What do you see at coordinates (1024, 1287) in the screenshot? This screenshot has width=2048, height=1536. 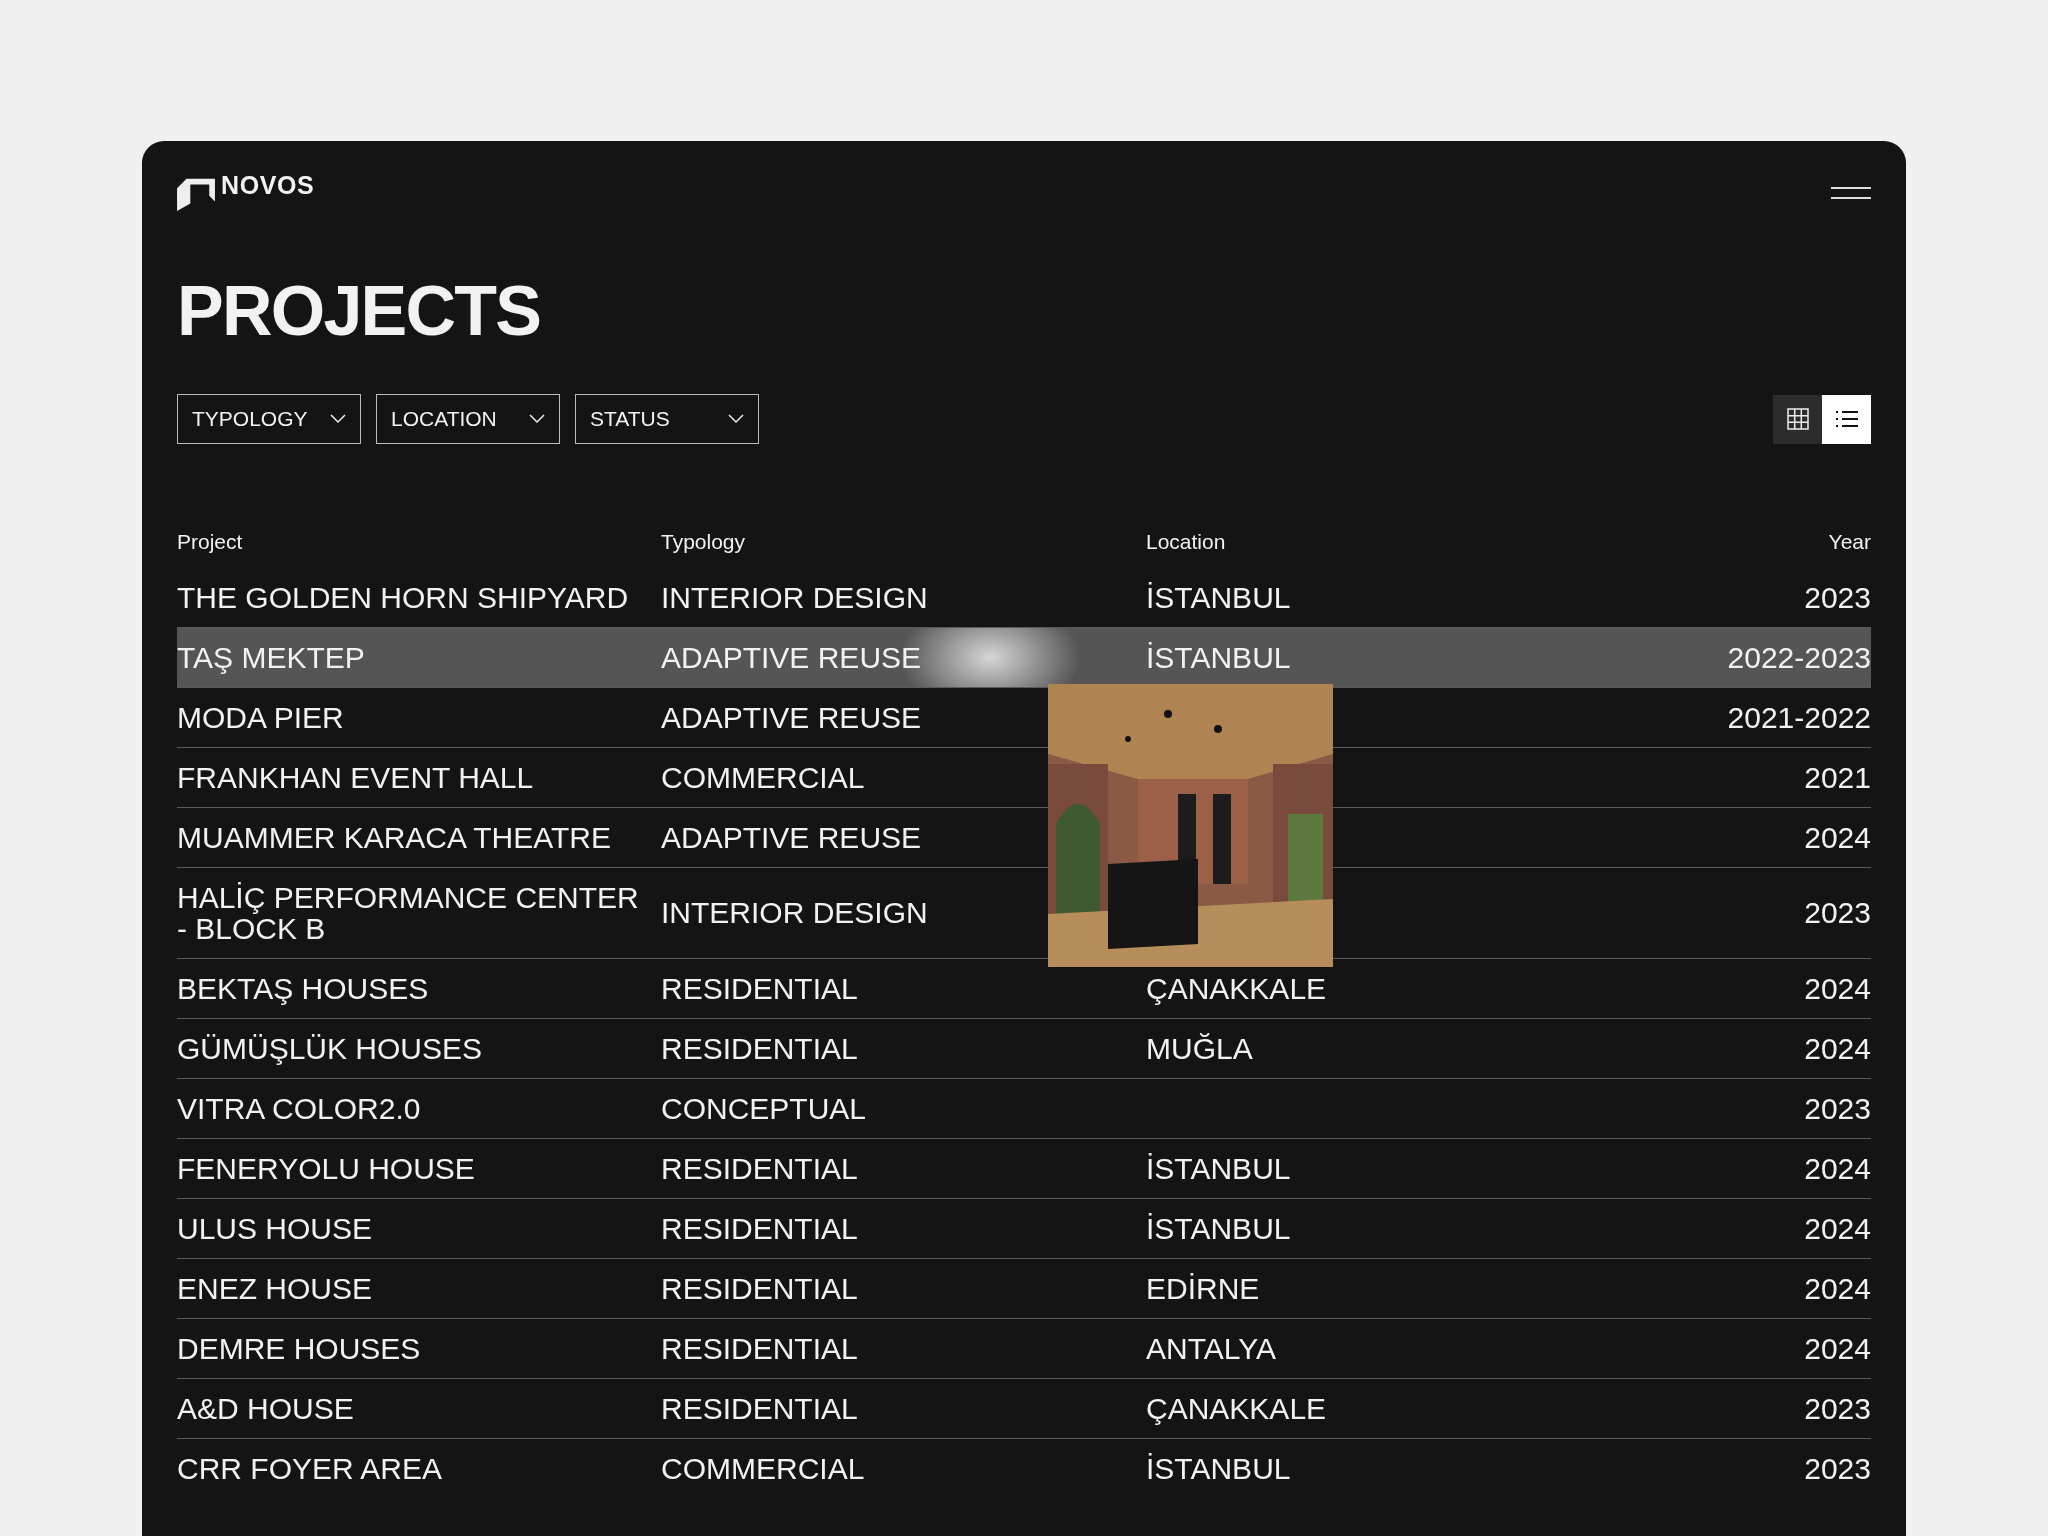 I see `table-row: ENEZ HOUSE RESIDENTIAL EDİRNE 2024` at bounding box center [1024, 1287].